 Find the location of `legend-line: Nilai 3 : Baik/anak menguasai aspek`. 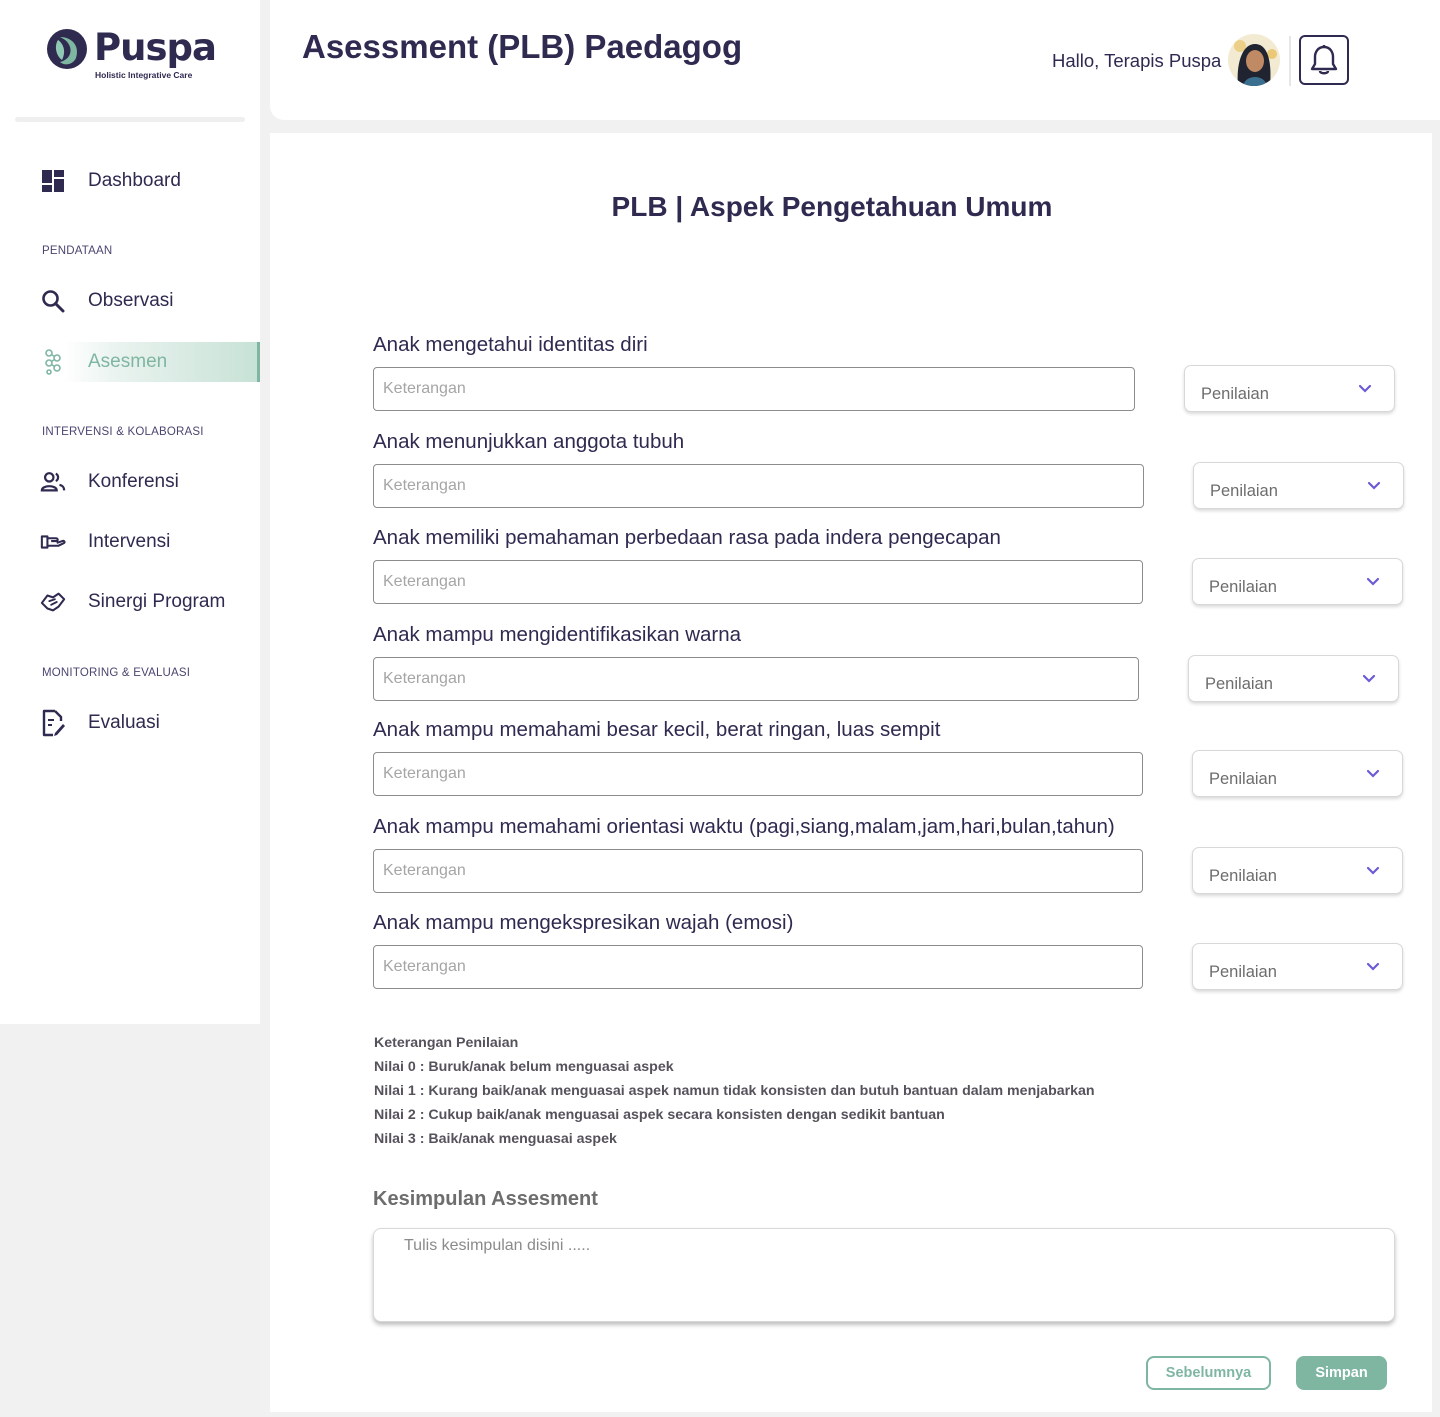

legend-line: Nilai 3 : Baik/anak menguasai aspek is located at coordinates (495, 1139).